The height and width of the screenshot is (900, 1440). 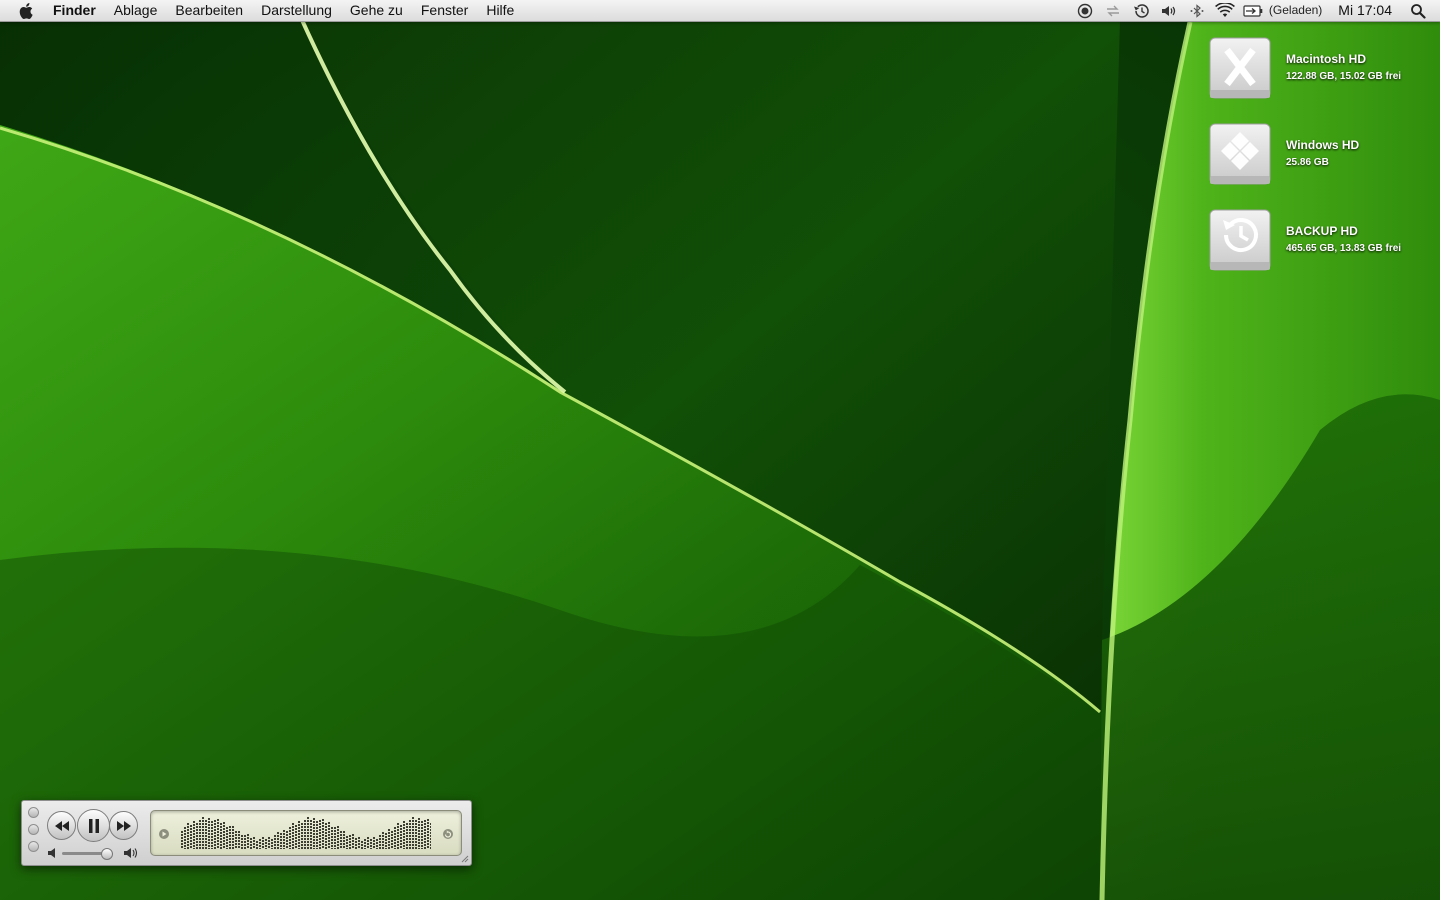 I want to click on menu-bearbeiten: Bearbeiten, so click(x=209, y=10).